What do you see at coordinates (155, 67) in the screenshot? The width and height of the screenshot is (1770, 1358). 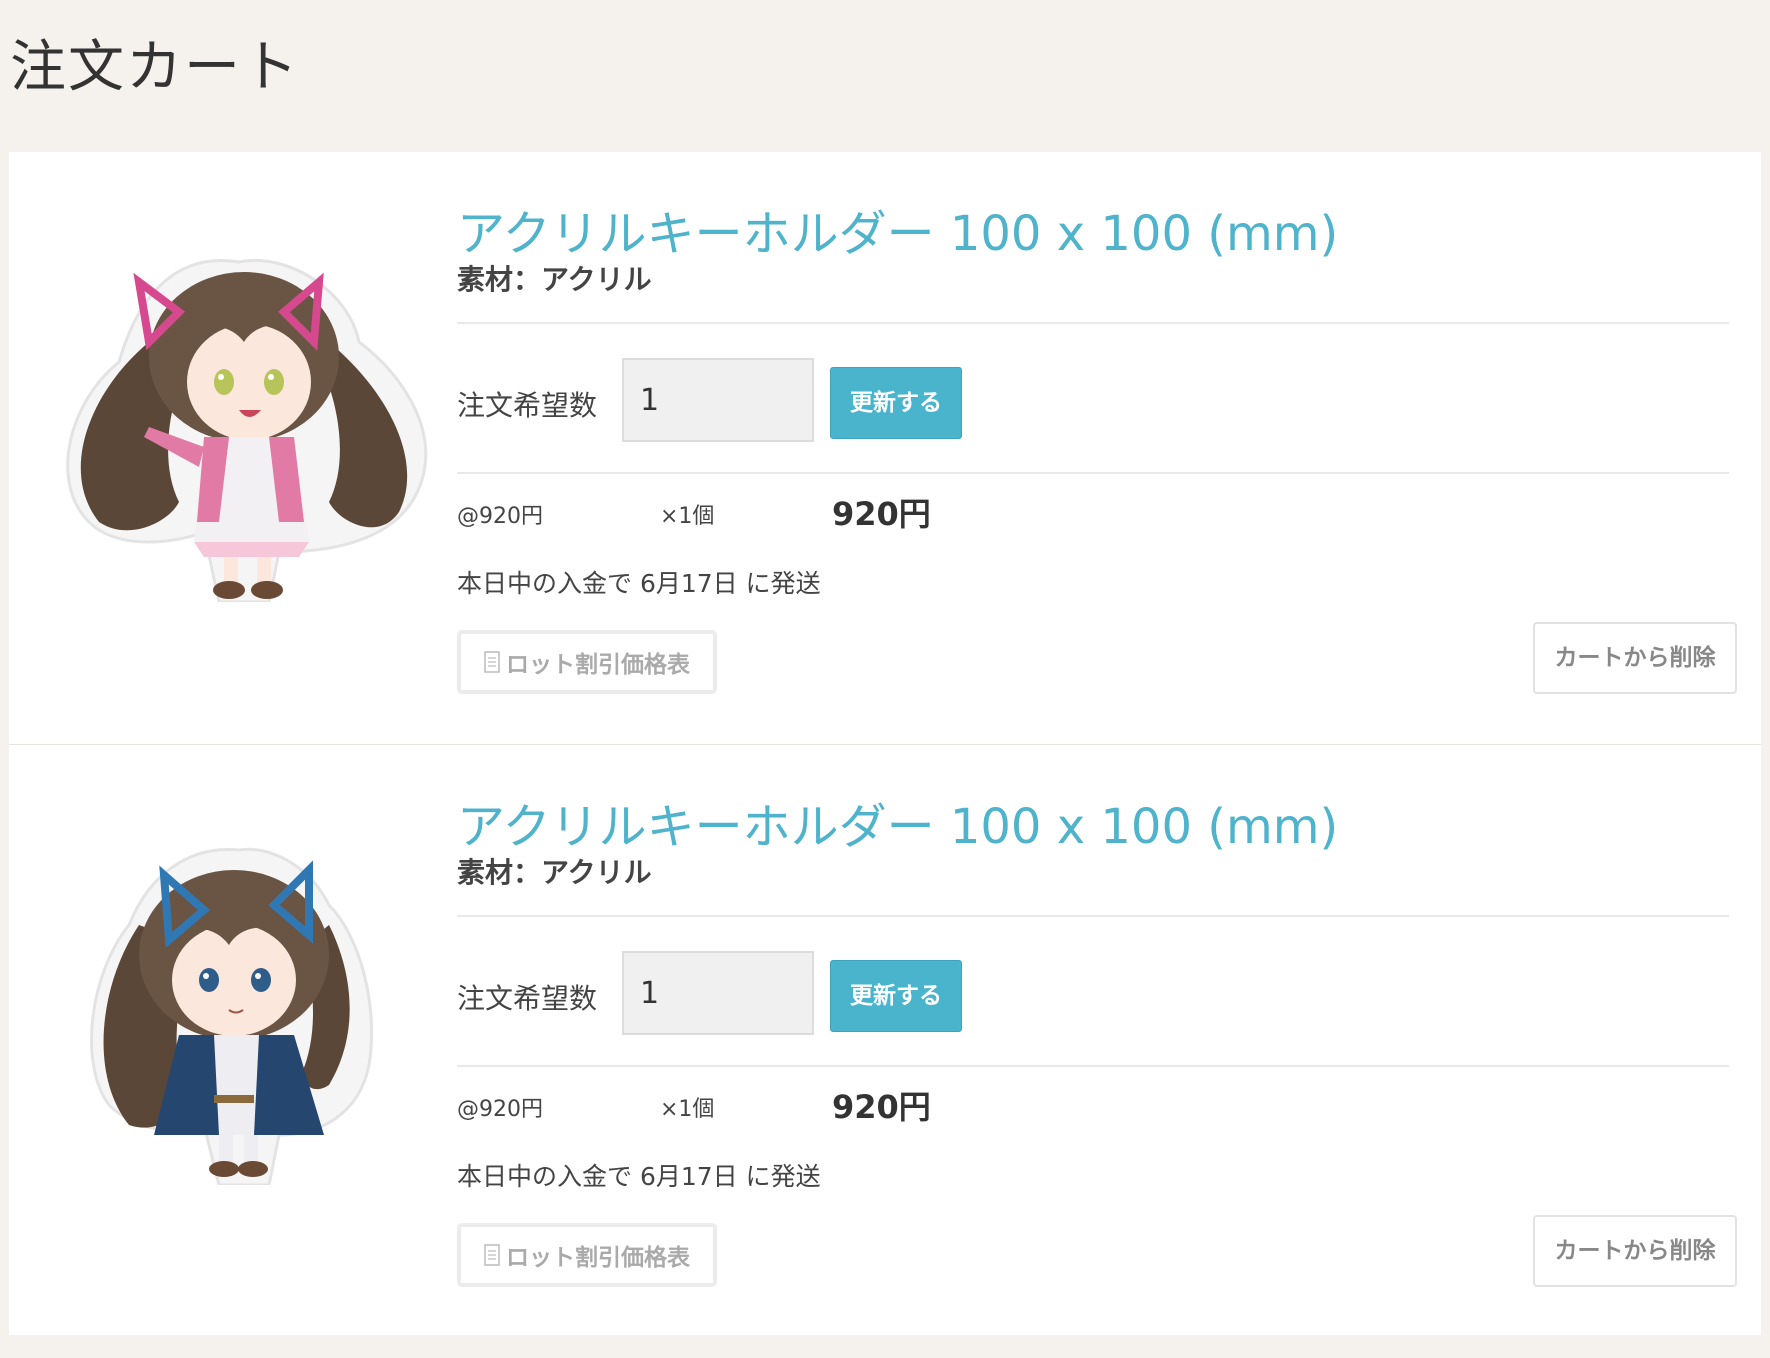 I see `page-title: 注文カート` at bounding box center [155, 67].